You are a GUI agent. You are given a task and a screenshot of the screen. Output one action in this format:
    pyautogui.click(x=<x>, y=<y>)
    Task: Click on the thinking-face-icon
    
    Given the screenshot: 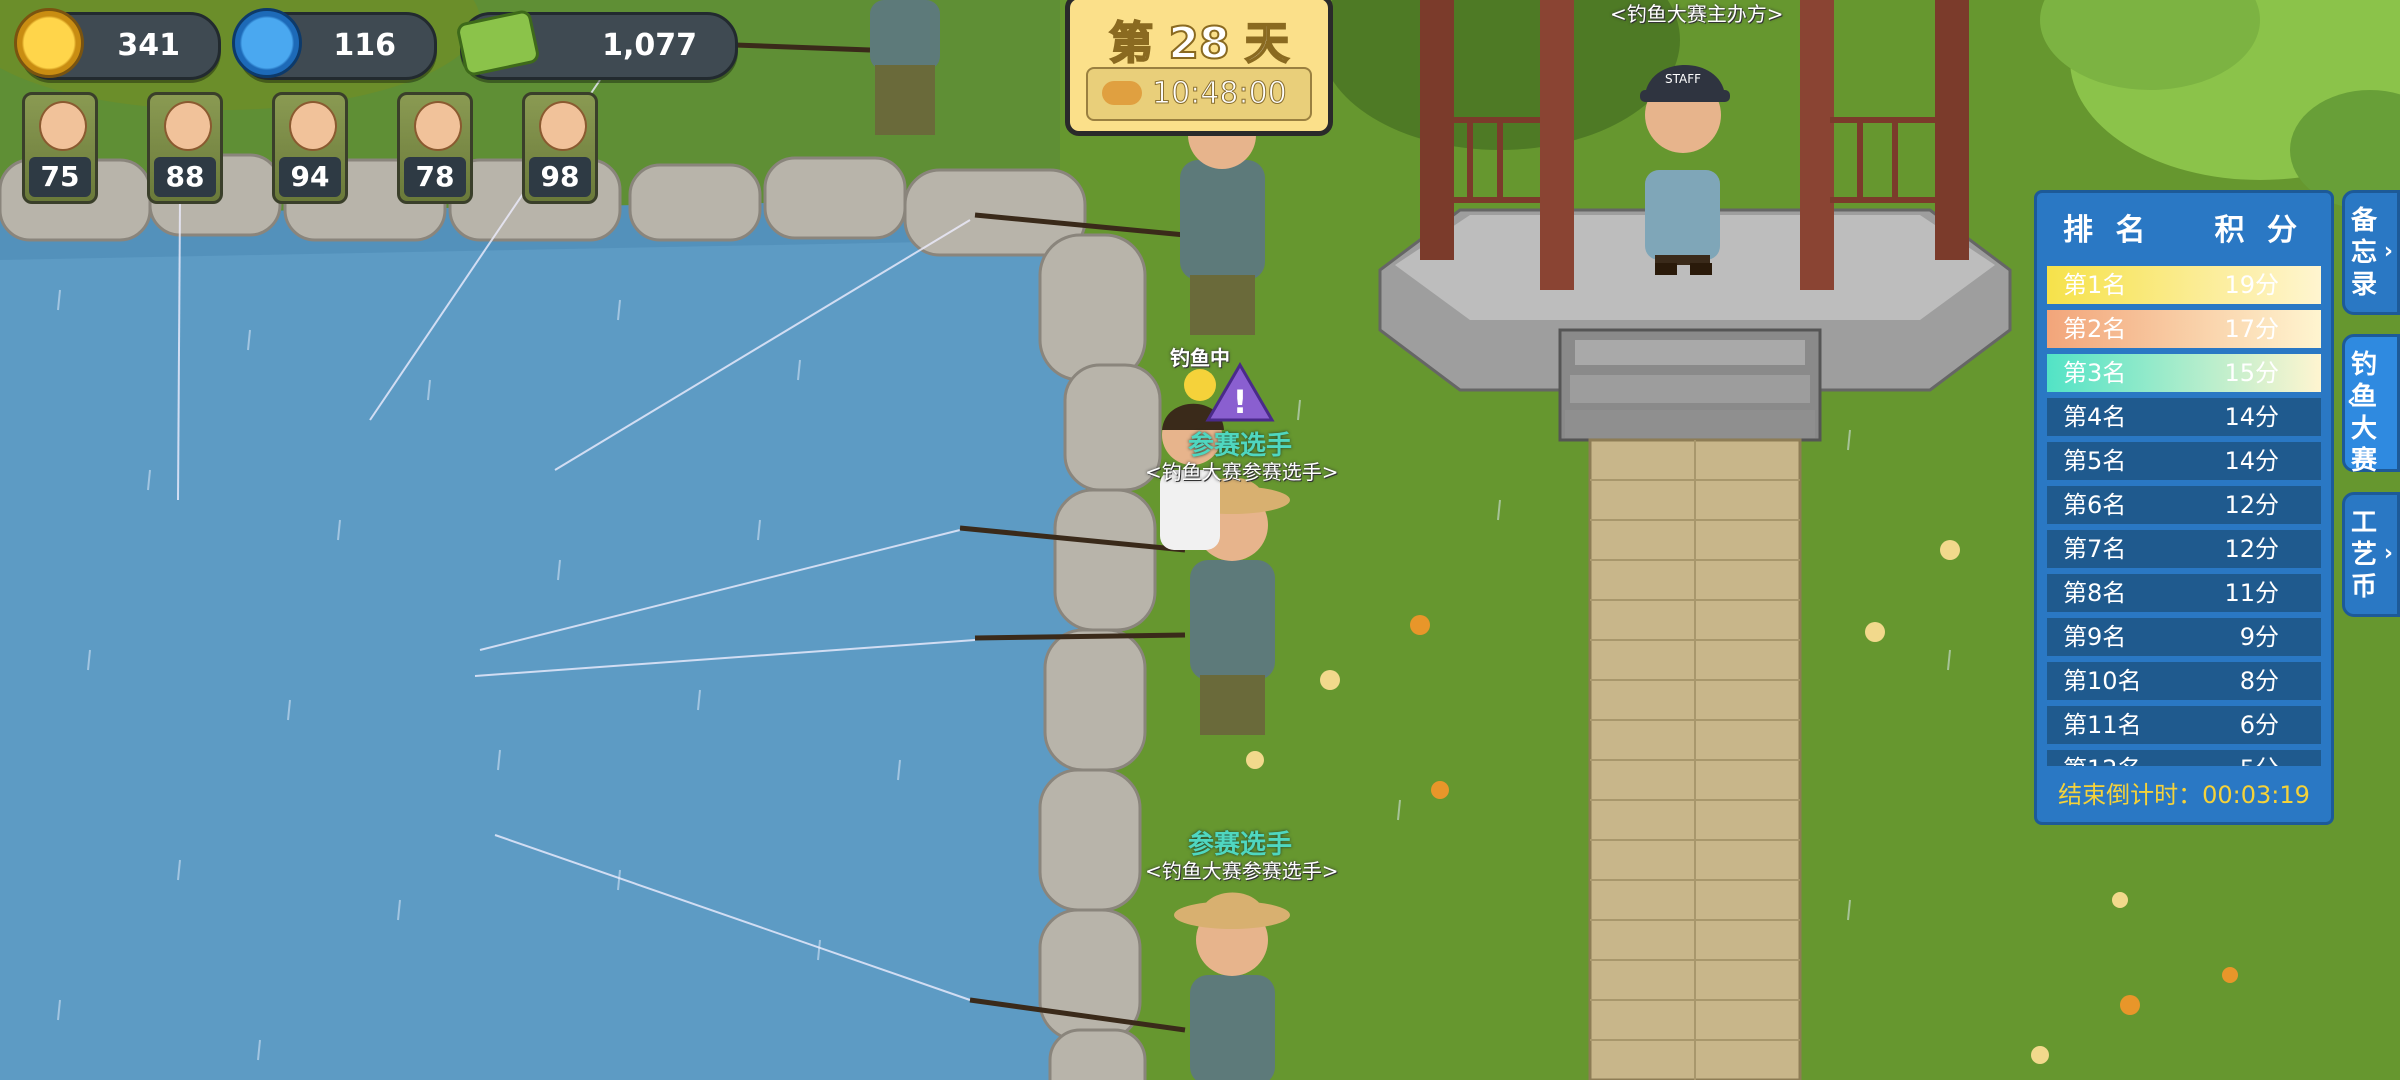 What is the action you would take?
    pyautogui.click(x=563, y=126)
    